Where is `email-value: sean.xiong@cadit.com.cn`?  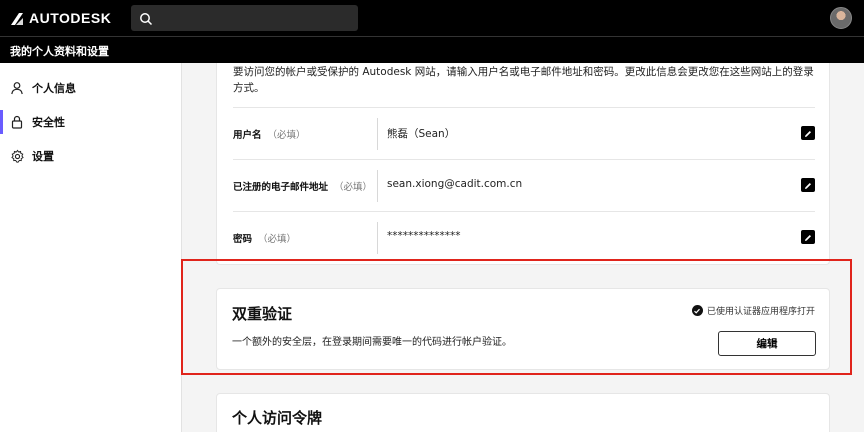
email-value: sean.xiong@cadit.com.cn is located at coordinates (455, 184).